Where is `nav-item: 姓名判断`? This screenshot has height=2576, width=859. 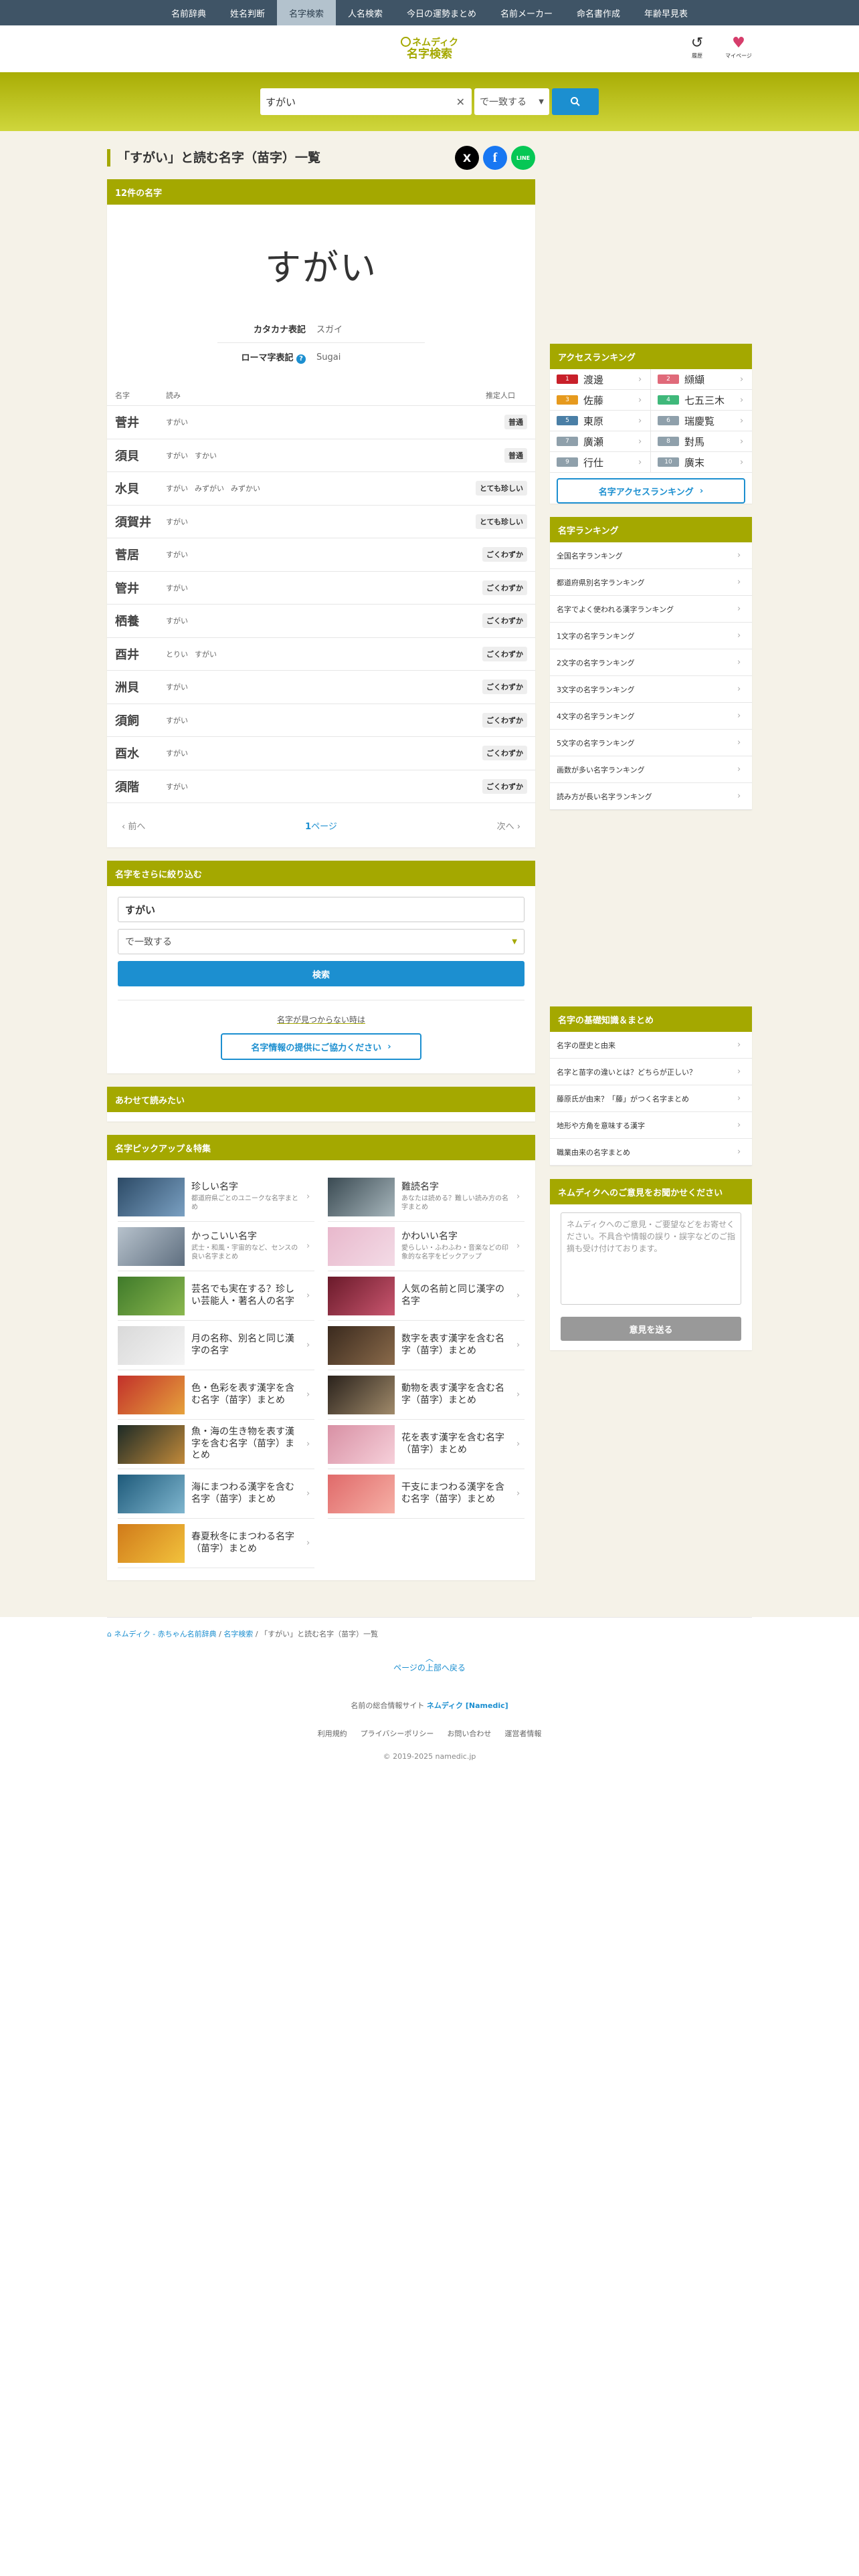
nav-item: 姓名判断 is located at coordinates (248, 12).